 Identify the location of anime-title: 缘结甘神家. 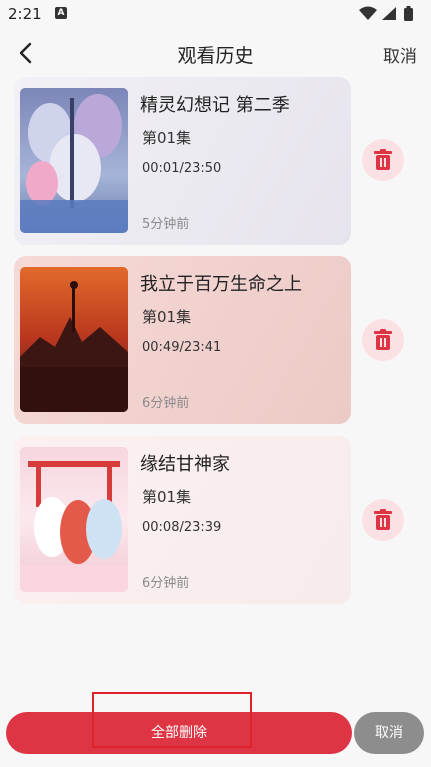
(185, 464).